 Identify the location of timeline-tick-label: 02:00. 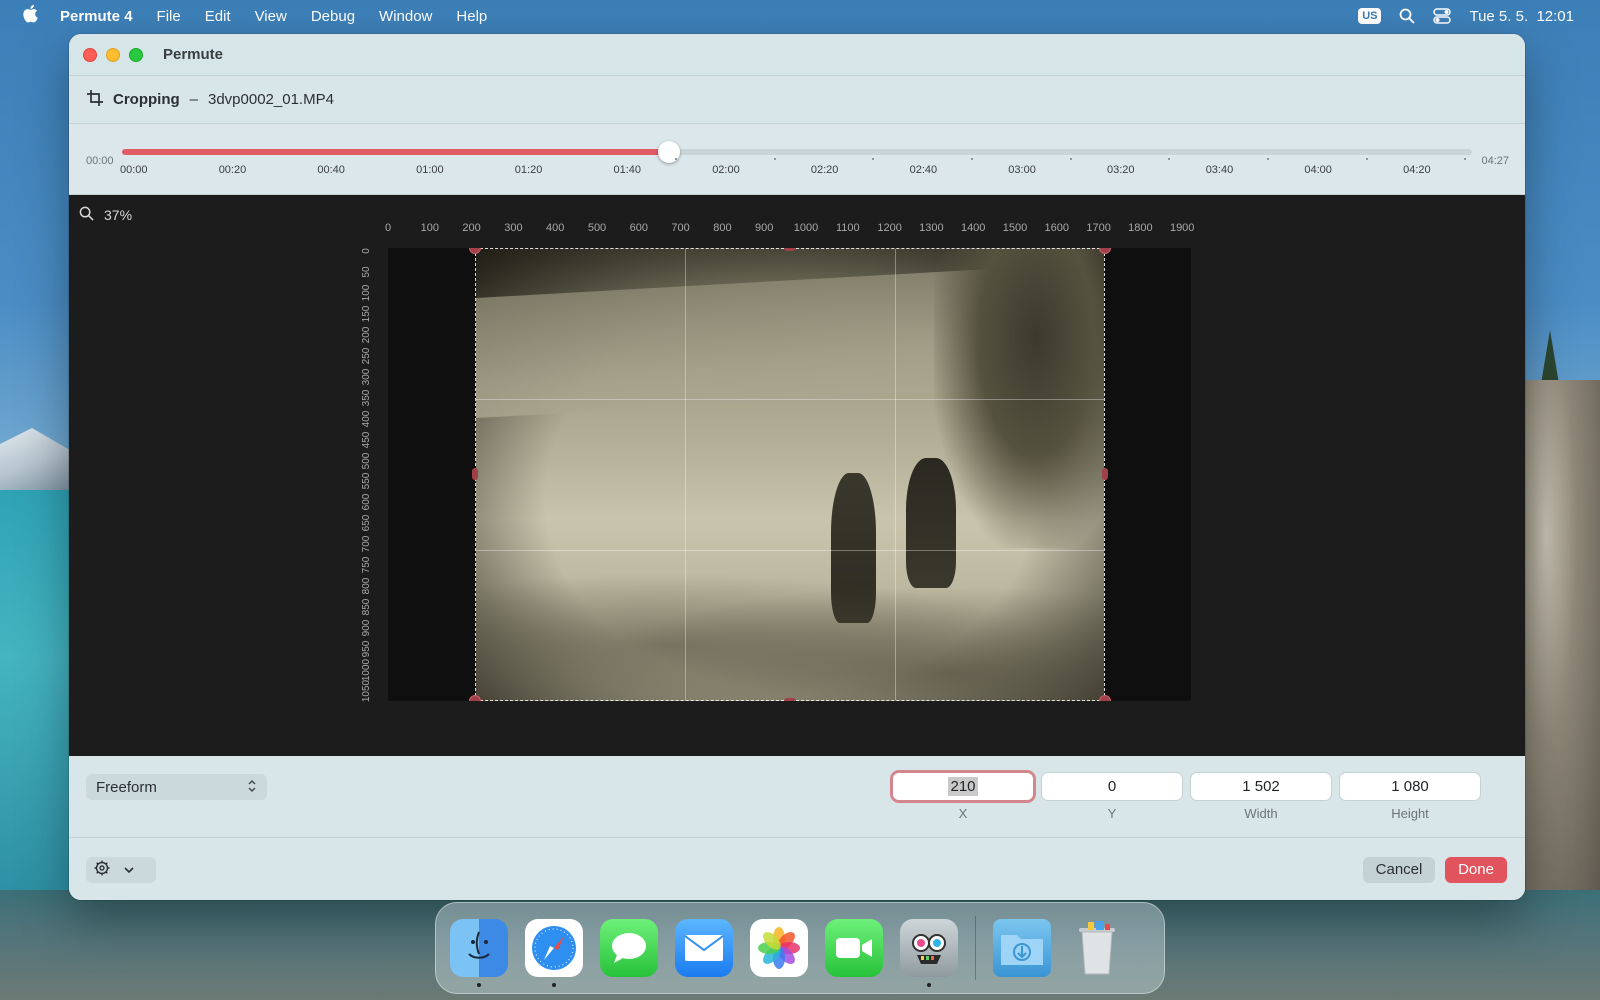
(726, 170).